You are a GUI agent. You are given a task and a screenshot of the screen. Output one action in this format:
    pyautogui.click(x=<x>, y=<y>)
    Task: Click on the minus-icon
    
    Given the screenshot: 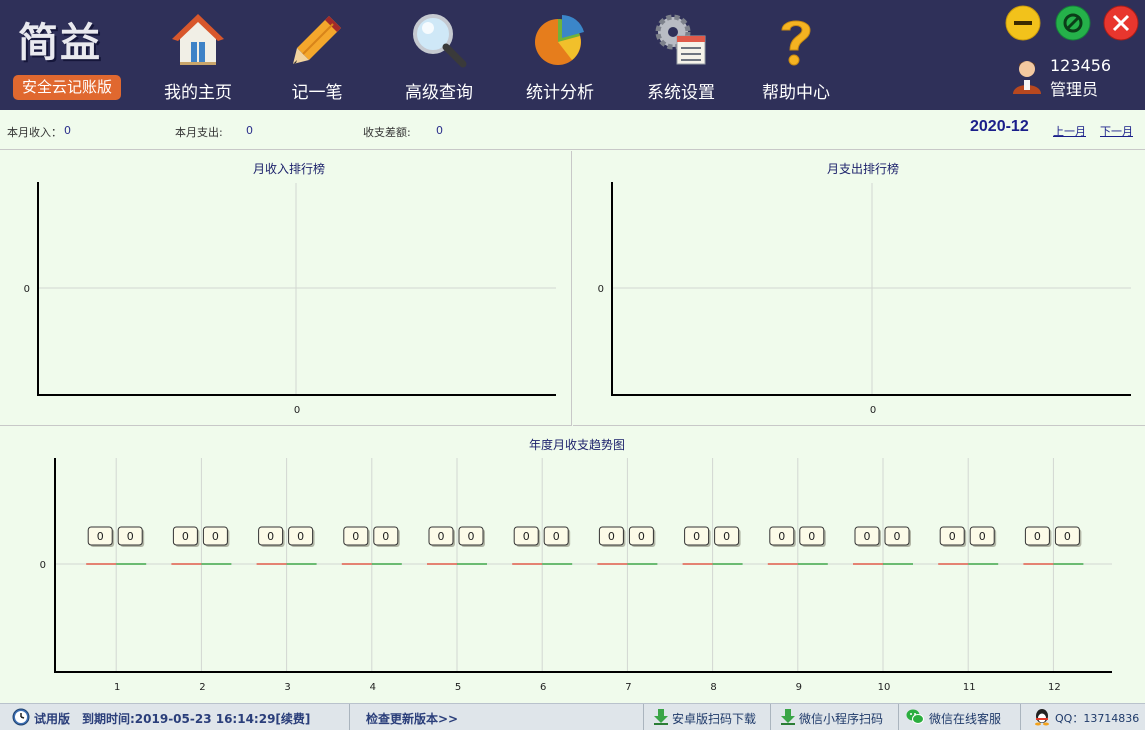 What is the action you would take?
    pyautogui.click(x=1023, y=23)
    